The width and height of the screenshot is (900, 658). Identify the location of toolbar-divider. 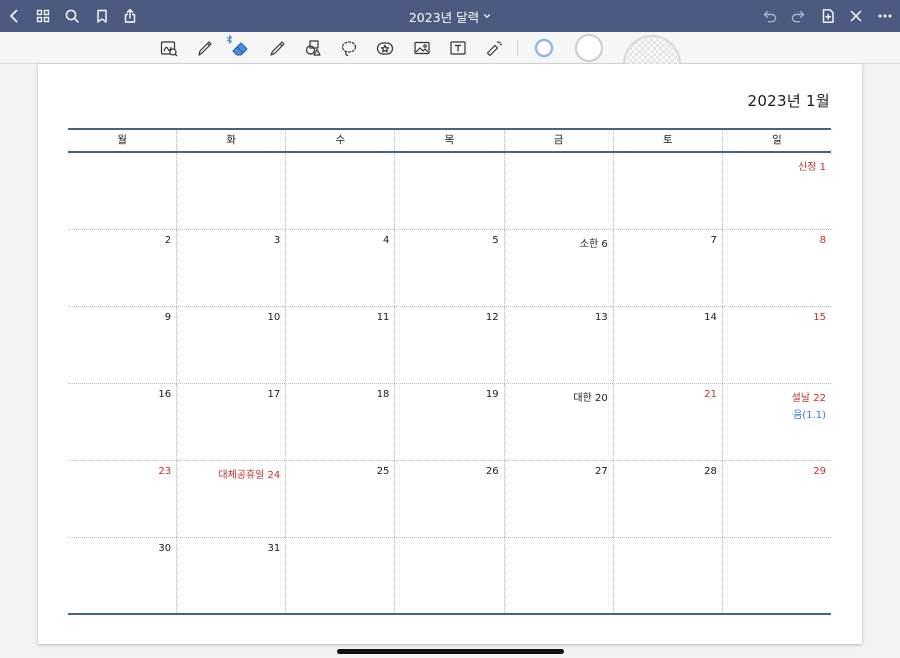
(517, 48).